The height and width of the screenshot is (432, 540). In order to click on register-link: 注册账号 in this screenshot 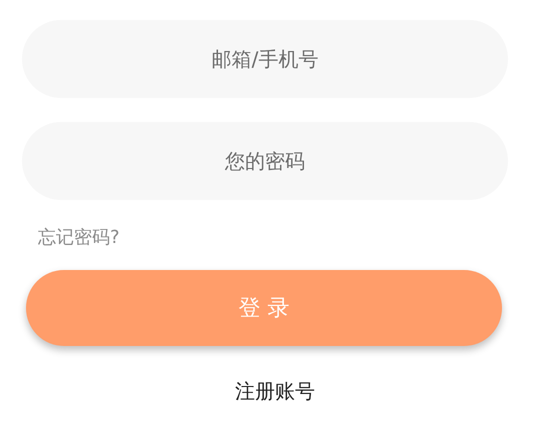, I will do `click(275, 391)`.